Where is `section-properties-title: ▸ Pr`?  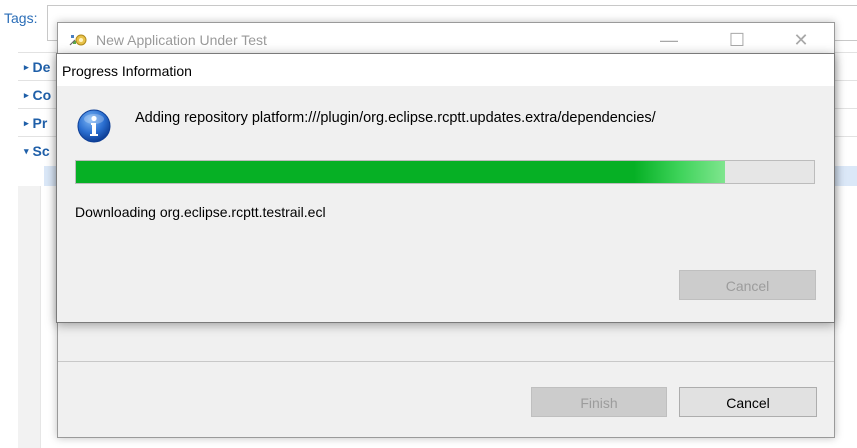 section-properties-title: ▸ Pr is located at coordinates (35, 123).